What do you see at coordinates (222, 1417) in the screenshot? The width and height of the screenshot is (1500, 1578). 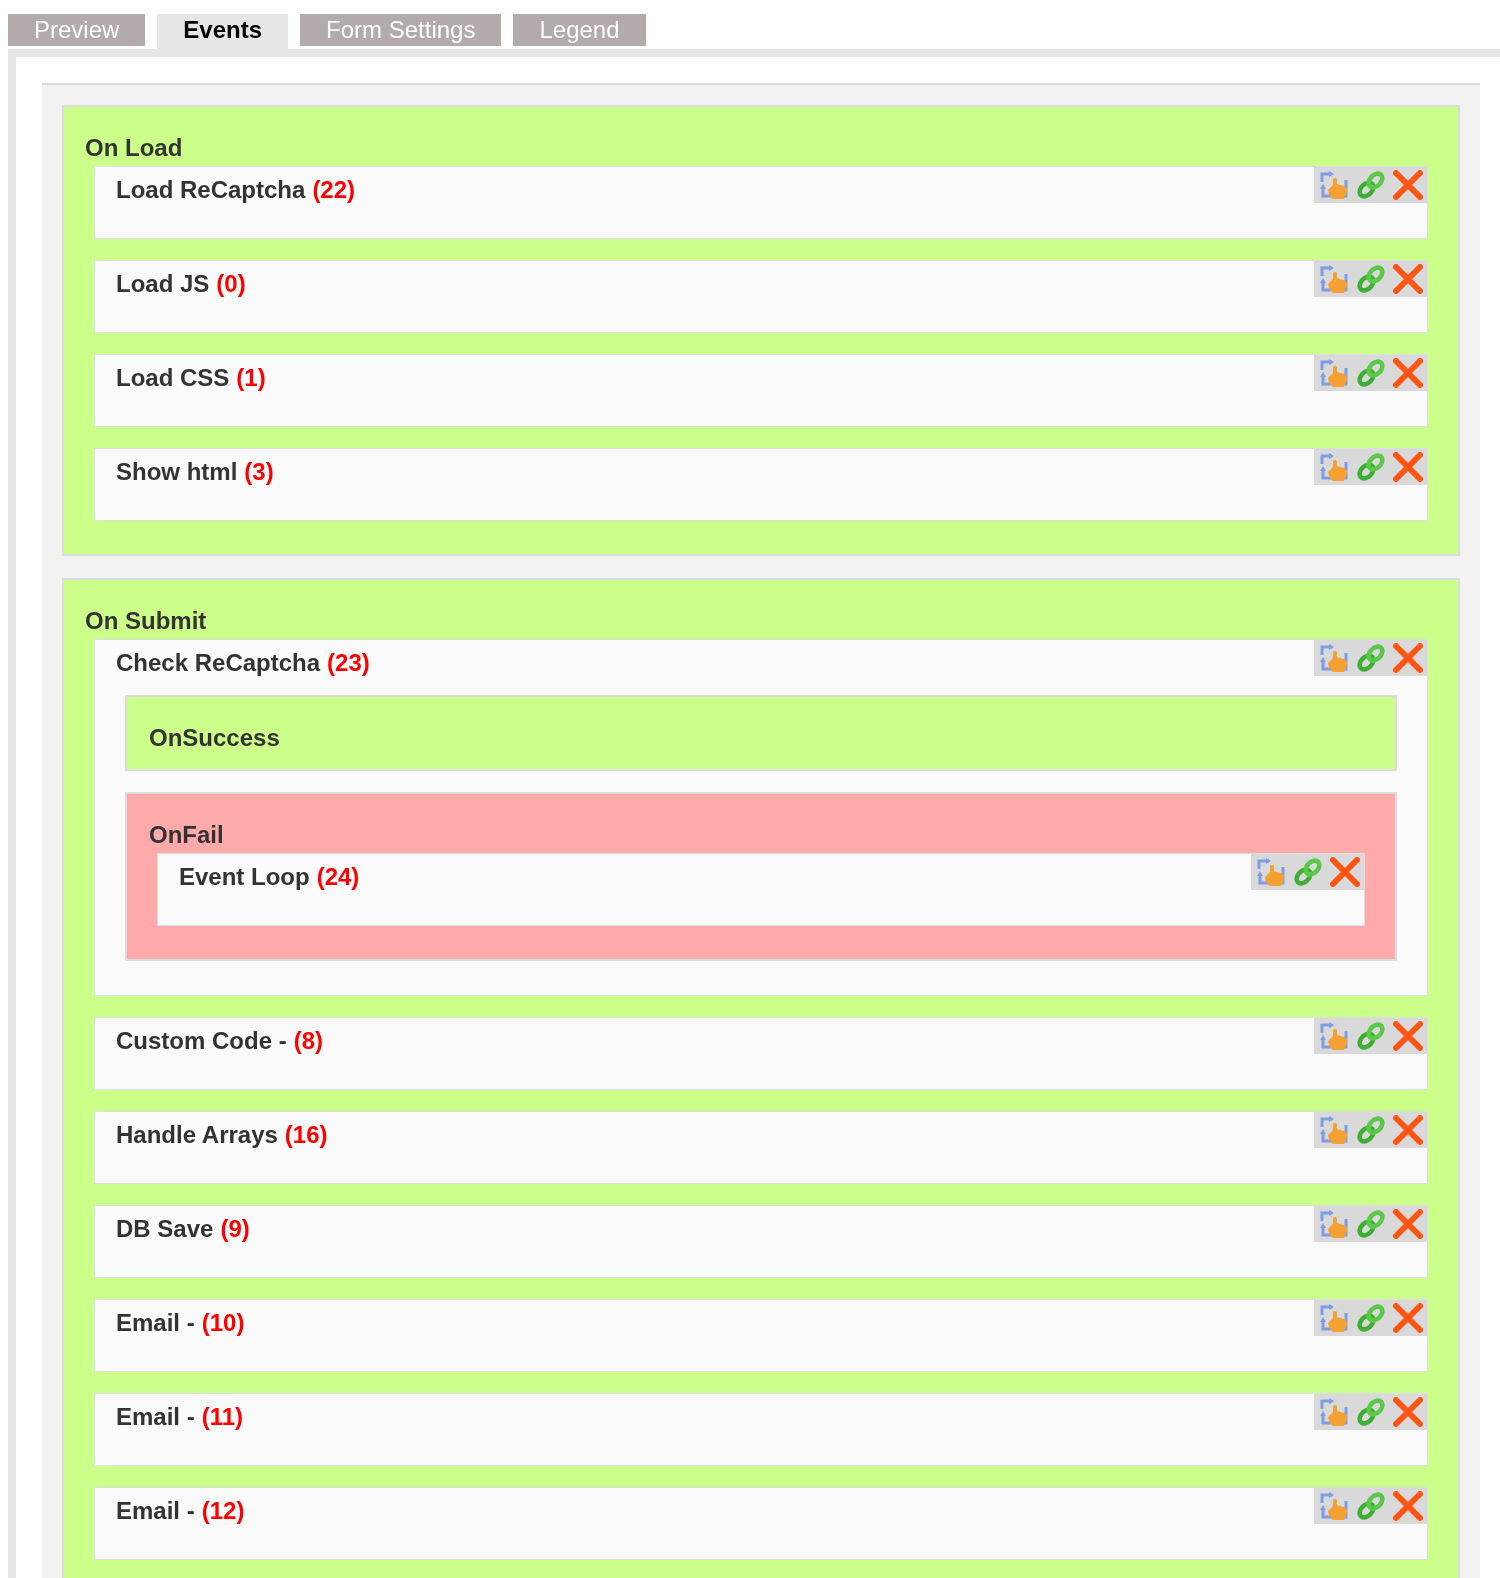 I see `action-count: (11)` at bounding box center [222, 1417].